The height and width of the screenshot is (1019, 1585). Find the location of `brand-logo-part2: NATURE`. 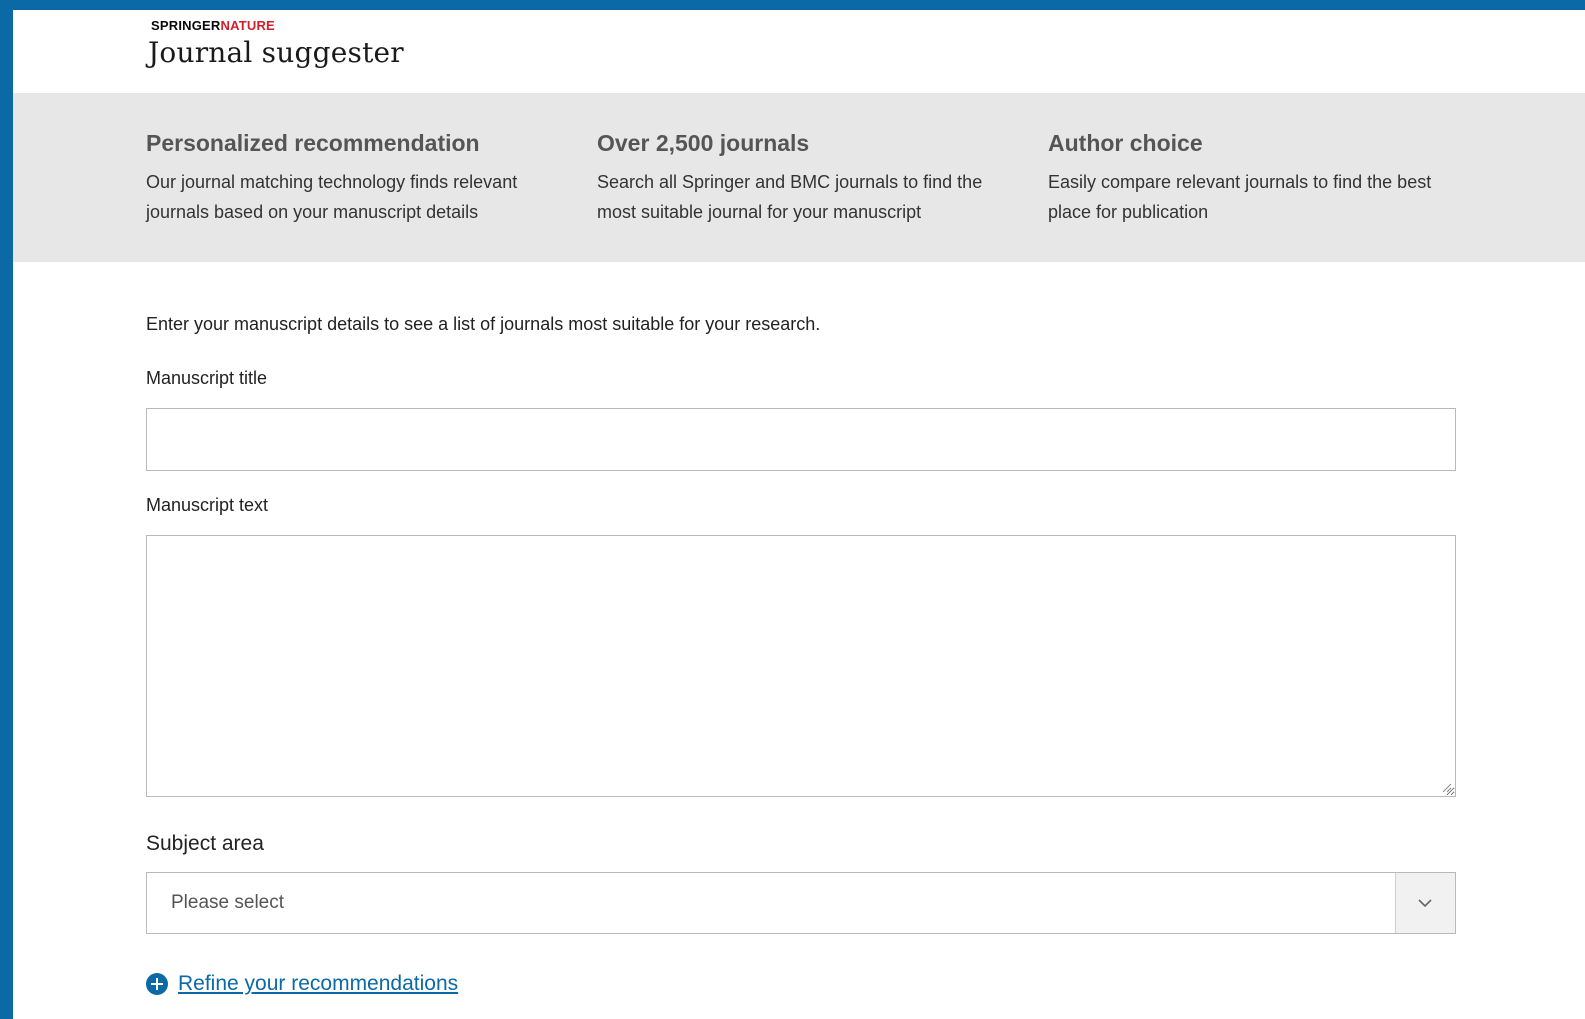

brand-logo-part2: NATURE is located at coordinates (247, 25).